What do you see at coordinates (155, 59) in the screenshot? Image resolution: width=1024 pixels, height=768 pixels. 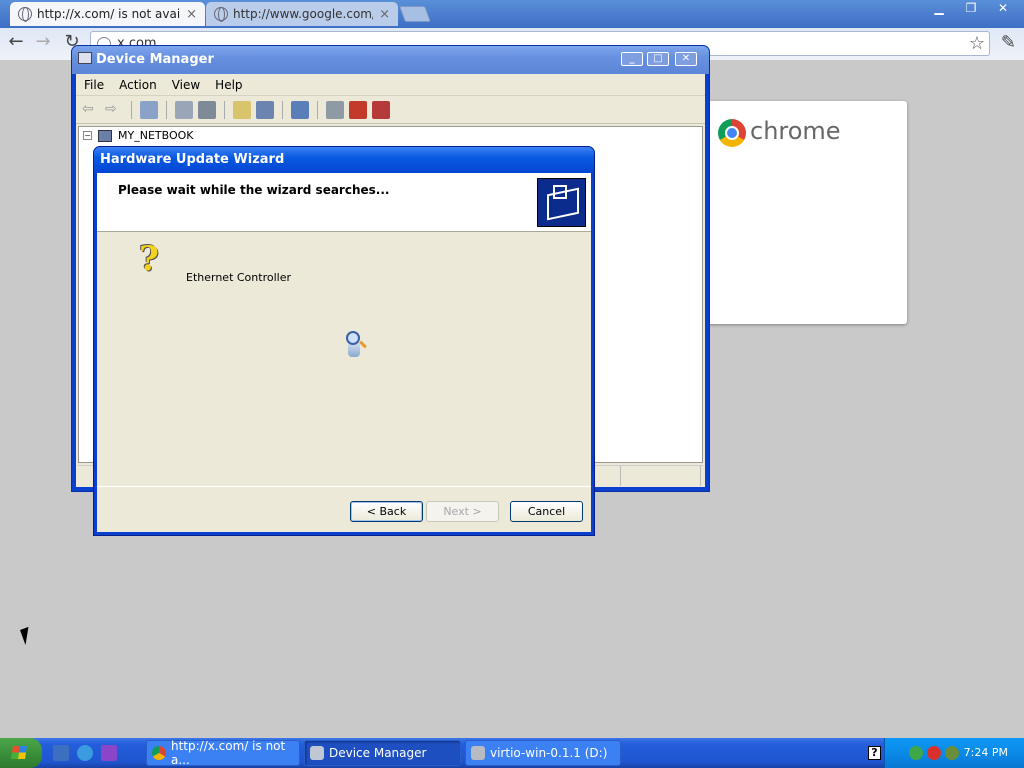 I see `window-title: Device Manager` at bounding box center [155, 59].